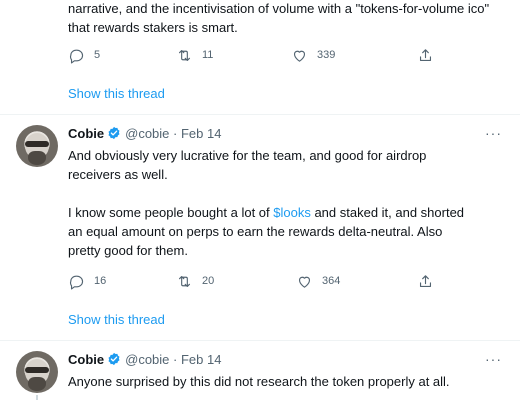 Image resolution: width=520 pixels, height=400 pixels. What do you see at coordinates (128, 250) in the screenshot?
I see `tweet-2-text-line-5: pretty good for them.` at bounding box center [128, 250].